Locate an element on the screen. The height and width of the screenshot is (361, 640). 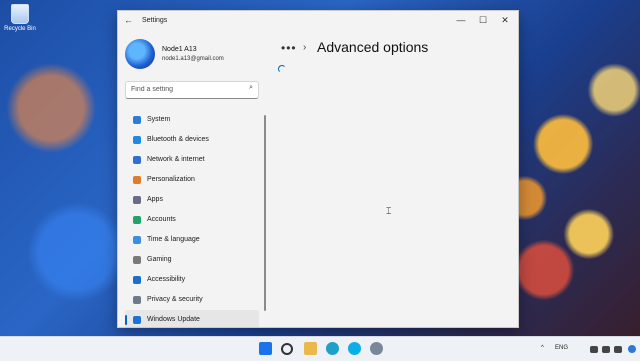
loading-spinner-icon is located at coordinates (282, 69).